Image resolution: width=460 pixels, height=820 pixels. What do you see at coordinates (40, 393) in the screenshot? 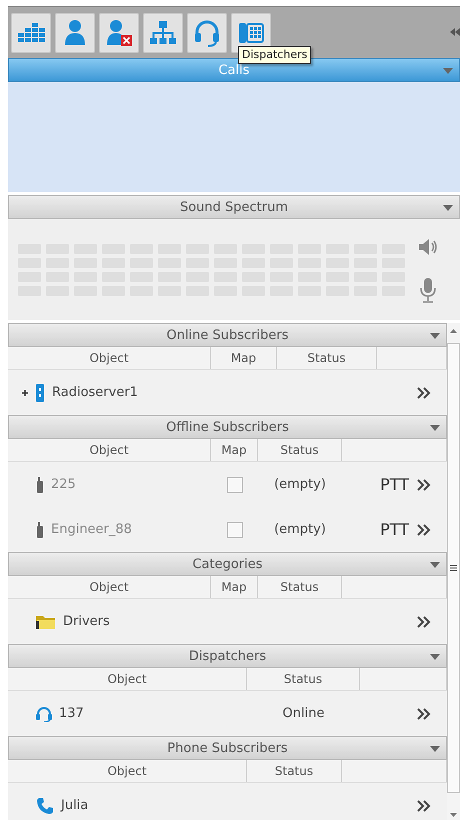
I see `radio-server-icon` at bounding box center [40, 393].